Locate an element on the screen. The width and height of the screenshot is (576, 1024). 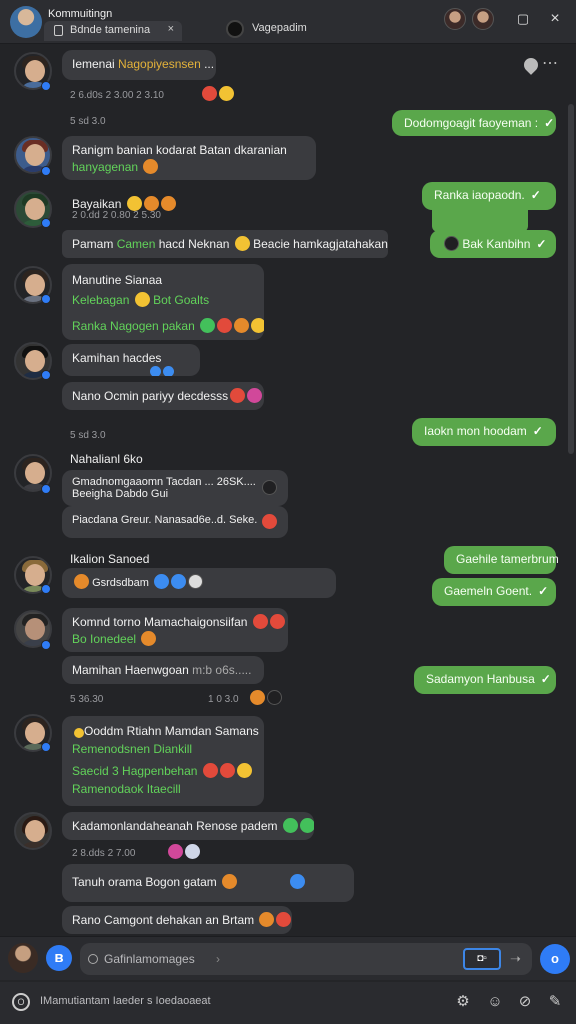
outgoing-bubble: Bak Kanbihn ✓ is located at coordinates (493, 244).